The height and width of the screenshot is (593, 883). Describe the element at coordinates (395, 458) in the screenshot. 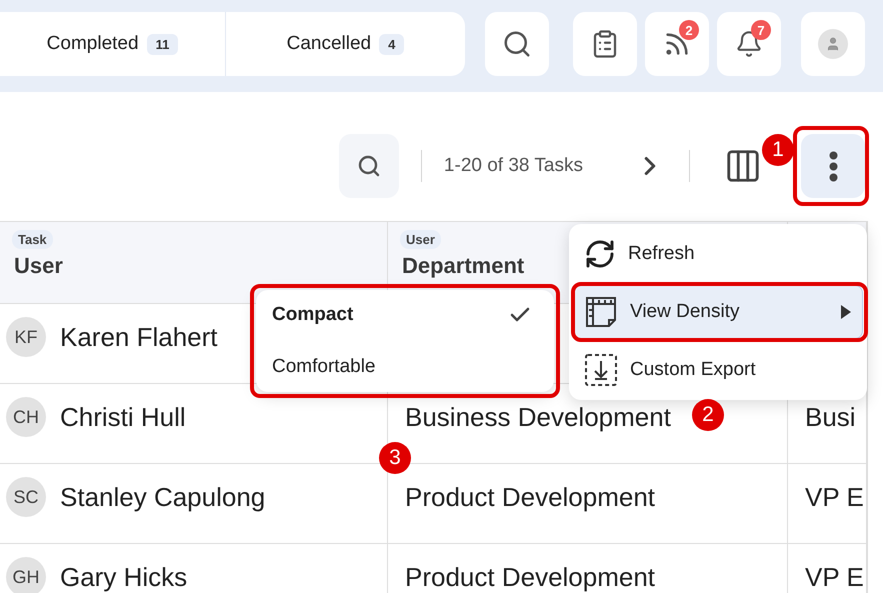

I see `annotation-number: 3` at that location.